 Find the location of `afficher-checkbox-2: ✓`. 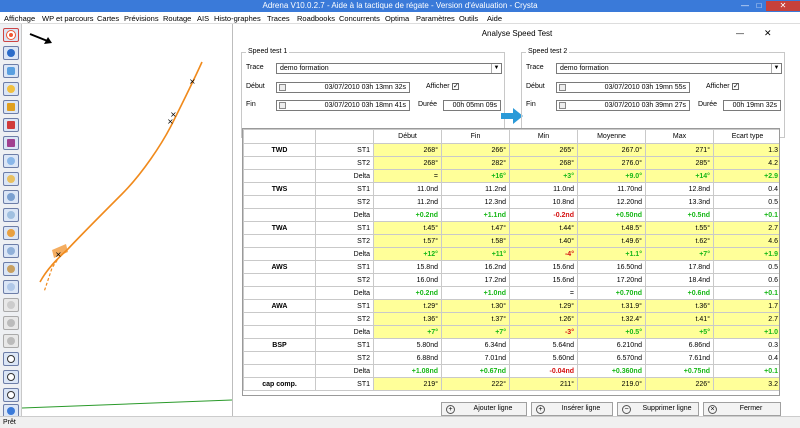

afficher-checkbox-2: ✓ is located at coordinates (735, 86).